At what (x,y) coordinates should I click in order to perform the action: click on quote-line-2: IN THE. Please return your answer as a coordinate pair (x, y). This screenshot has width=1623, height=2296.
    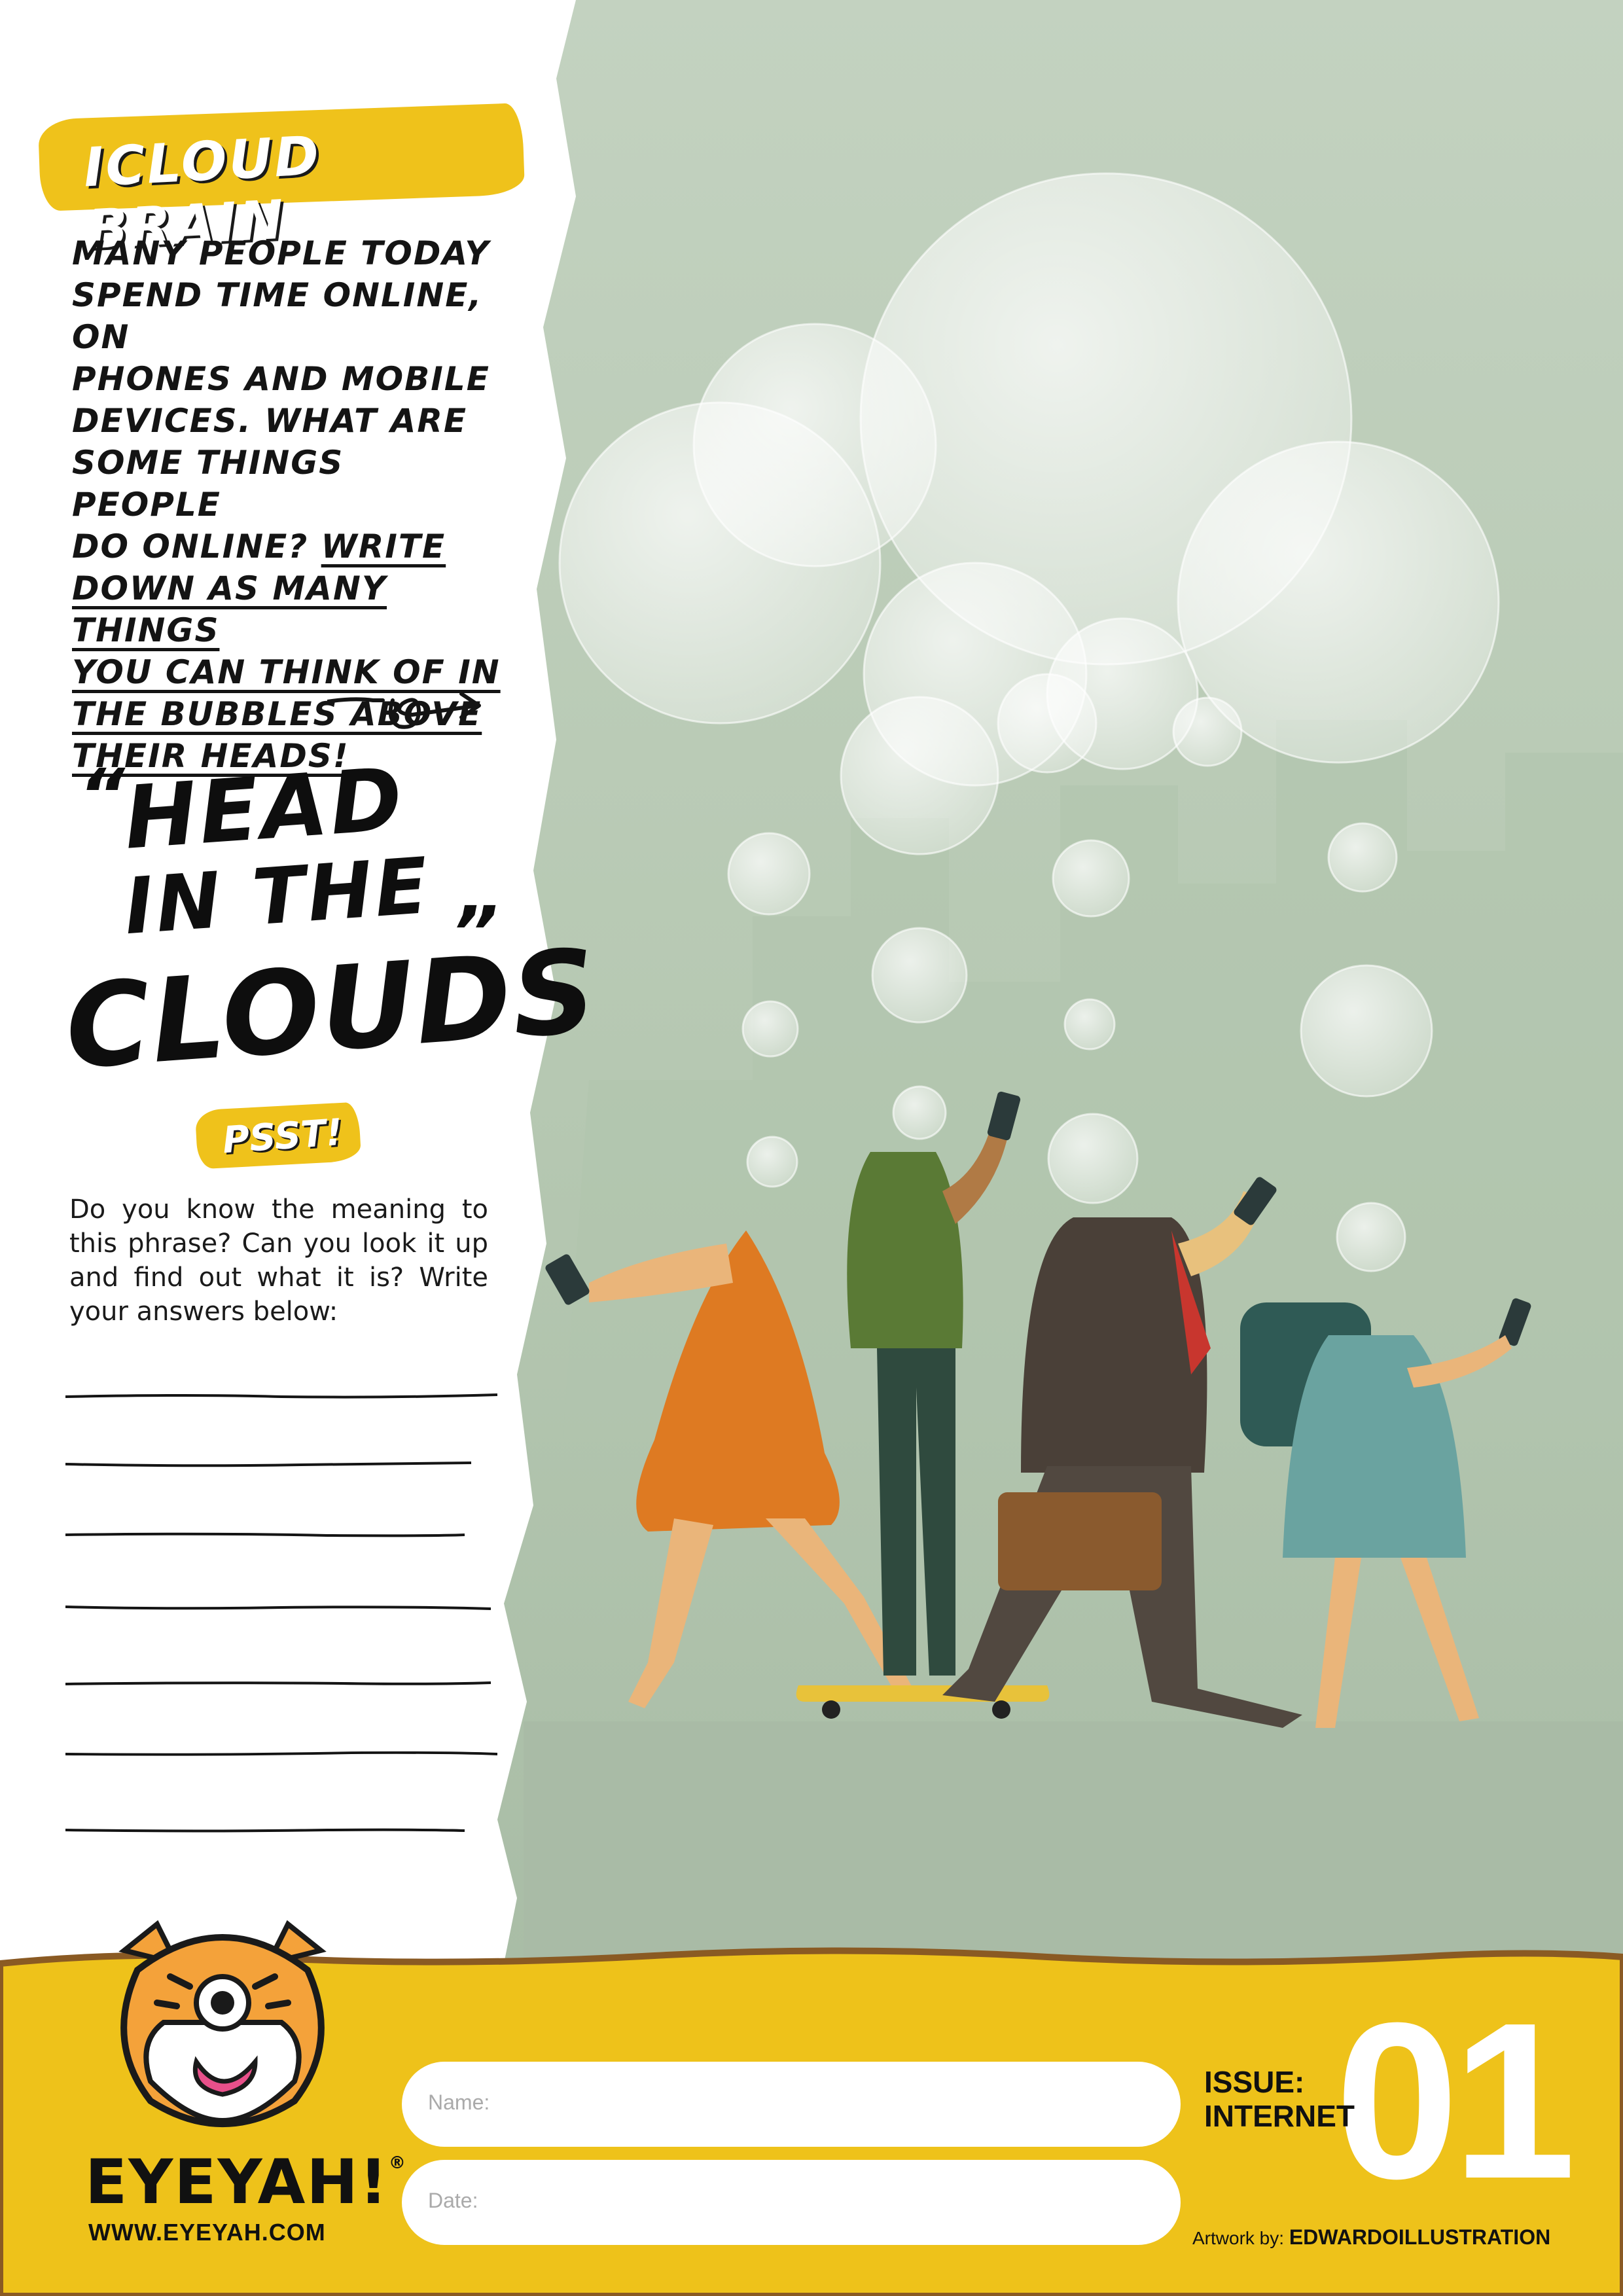
    Looking at the image, I should click on (277, 896).